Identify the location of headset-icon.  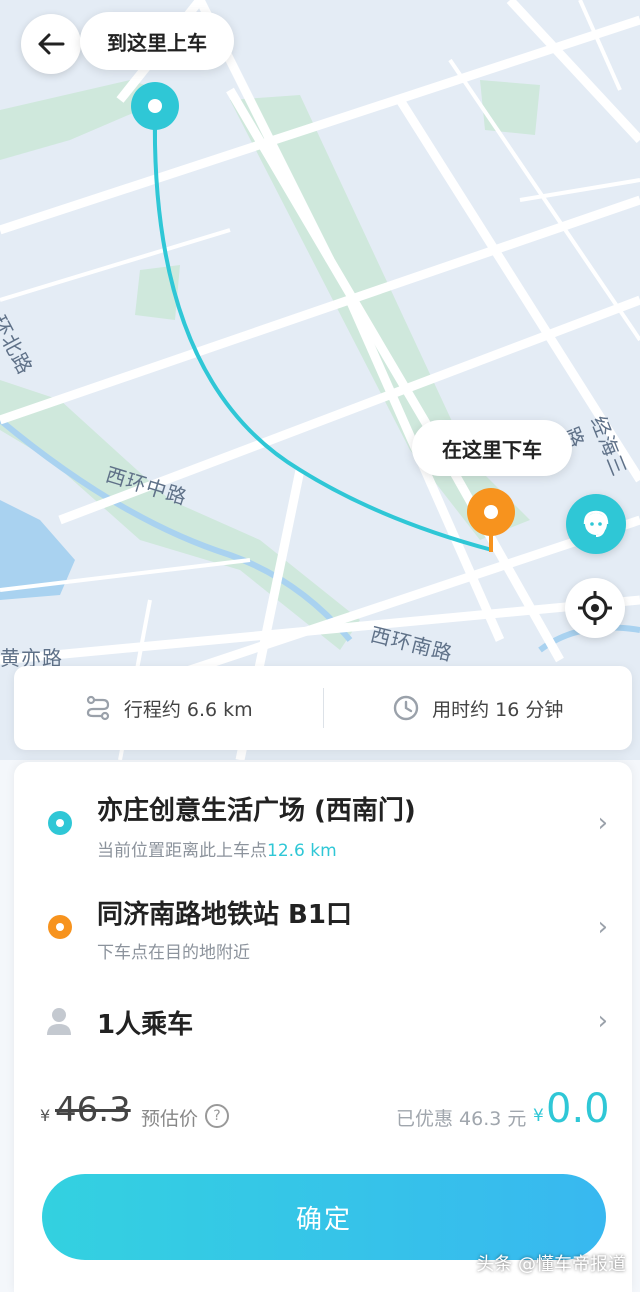
(596, 523).